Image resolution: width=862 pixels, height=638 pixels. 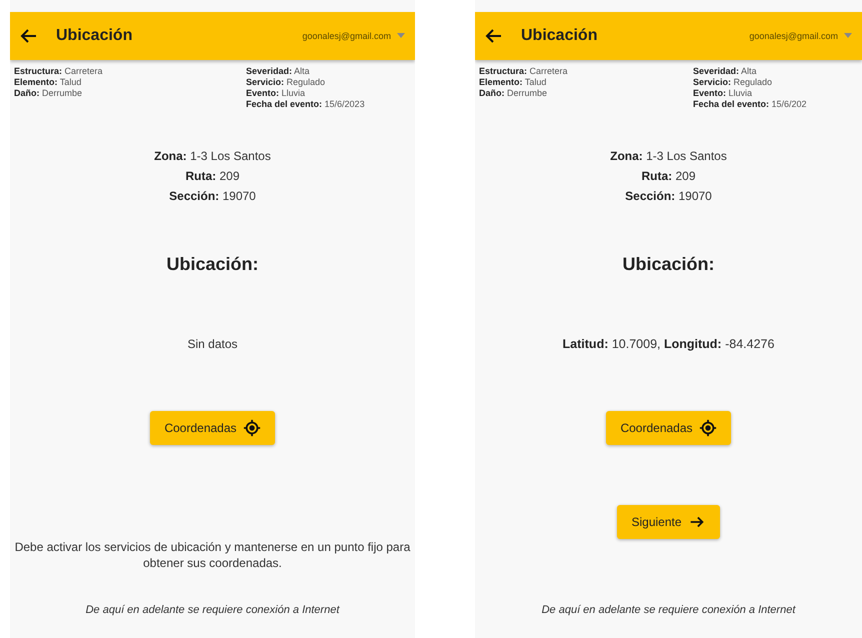 I want to click on location-text: Sin datos, so click(x=212, y=344).